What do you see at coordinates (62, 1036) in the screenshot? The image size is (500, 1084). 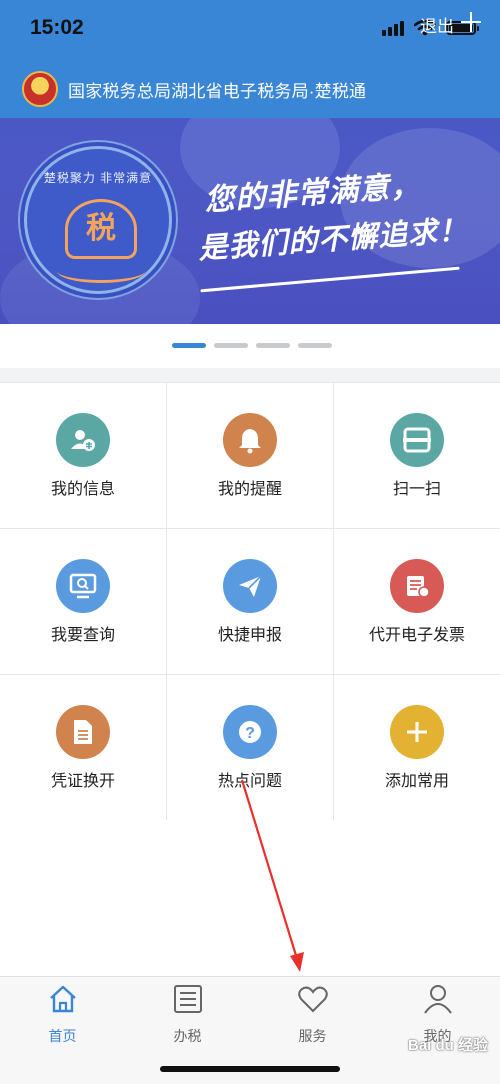 I see `nav-label: 首页` at bounding box center [62, 1036].